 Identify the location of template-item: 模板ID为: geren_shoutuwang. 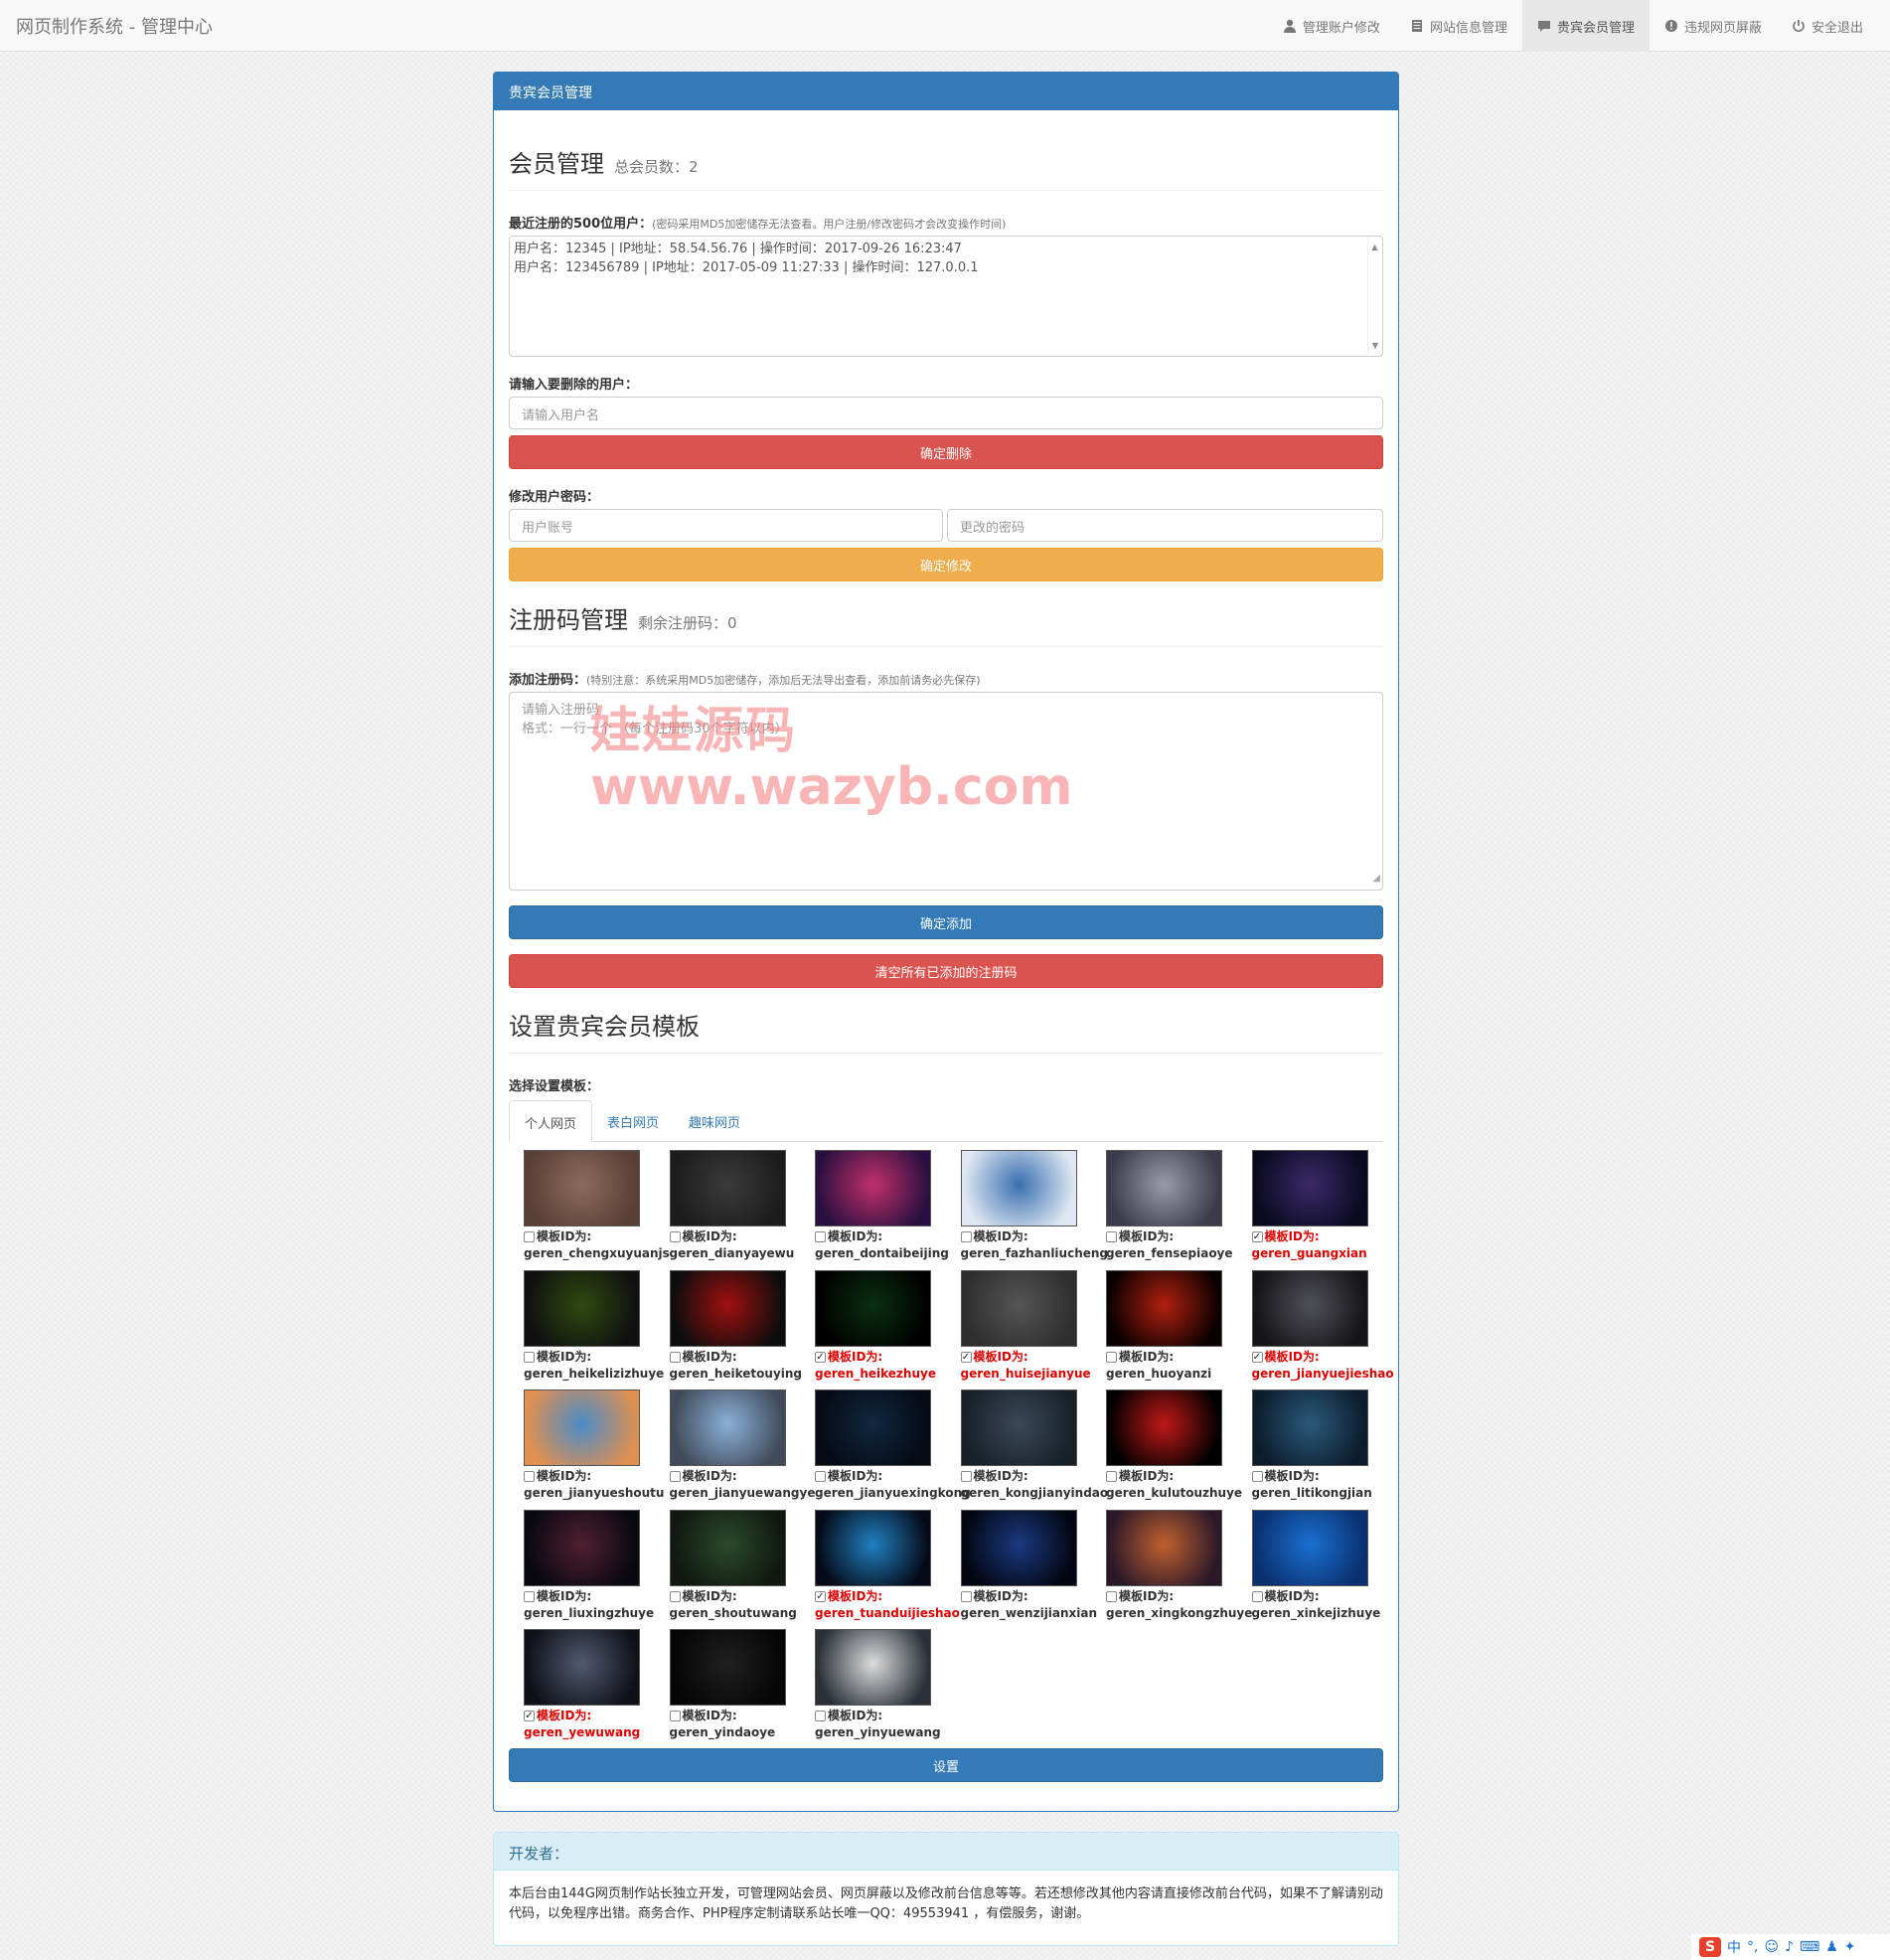
(739, 1568).